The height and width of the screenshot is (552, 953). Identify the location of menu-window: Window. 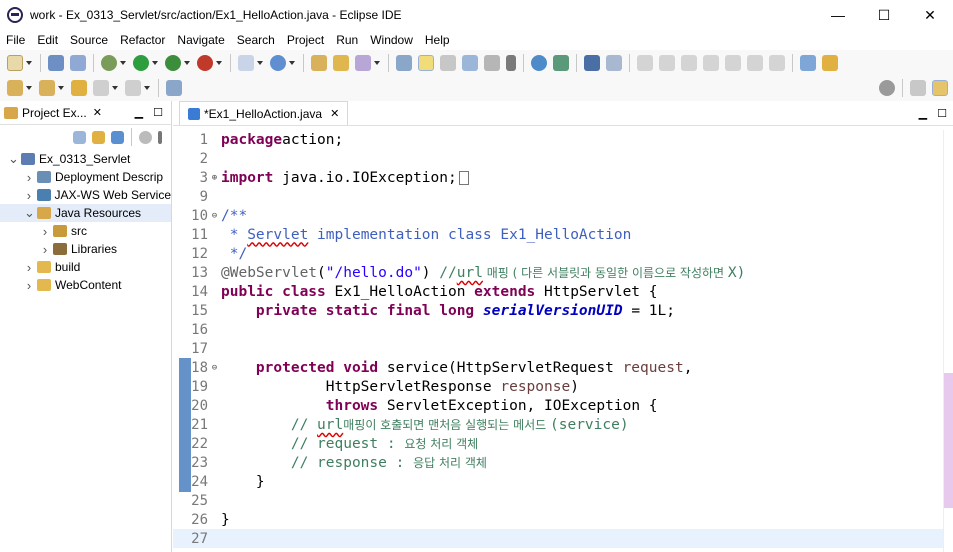
(391, 40).